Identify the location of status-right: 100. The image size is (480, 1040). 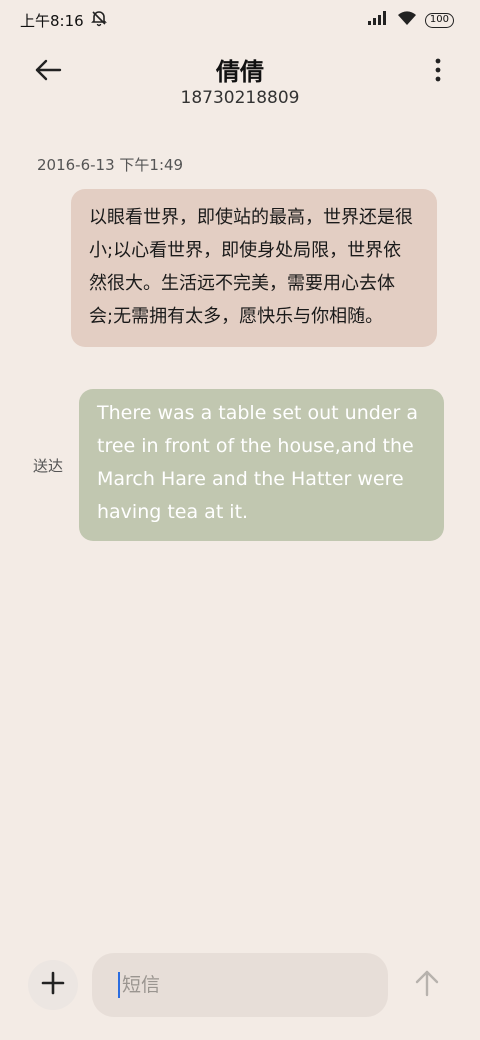
(410, 20).